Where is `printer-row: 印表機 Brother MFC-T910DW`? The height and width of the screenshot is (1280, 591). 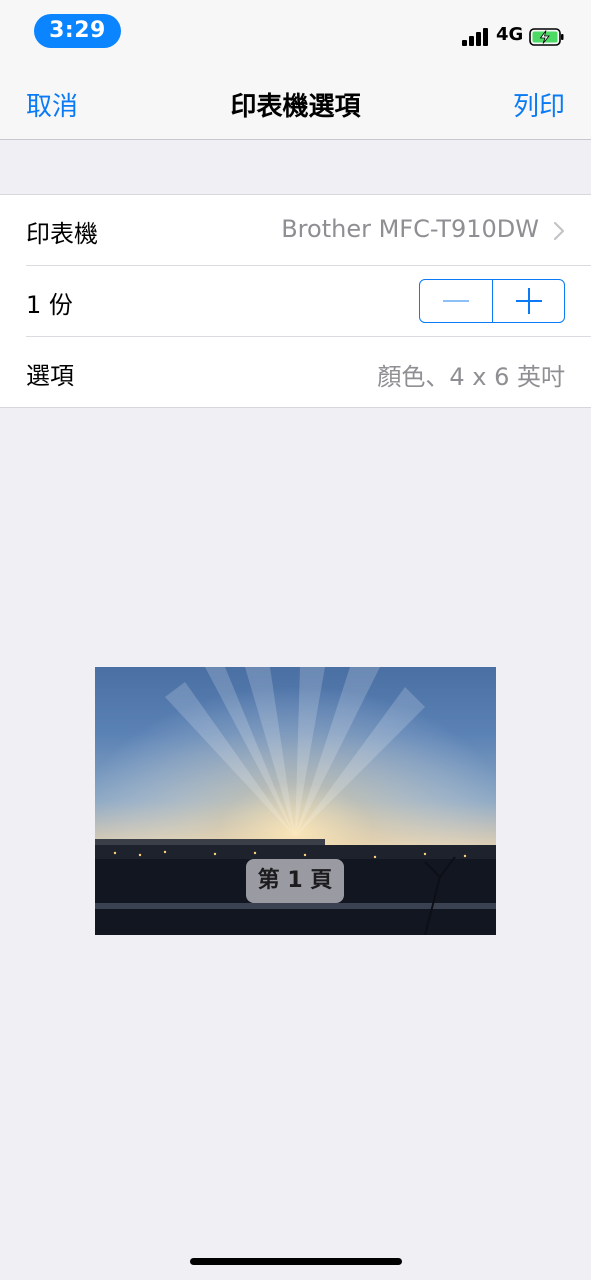 printer-row: 印表機 Brother MFC-T910DW is located at coordinates (308, 230).